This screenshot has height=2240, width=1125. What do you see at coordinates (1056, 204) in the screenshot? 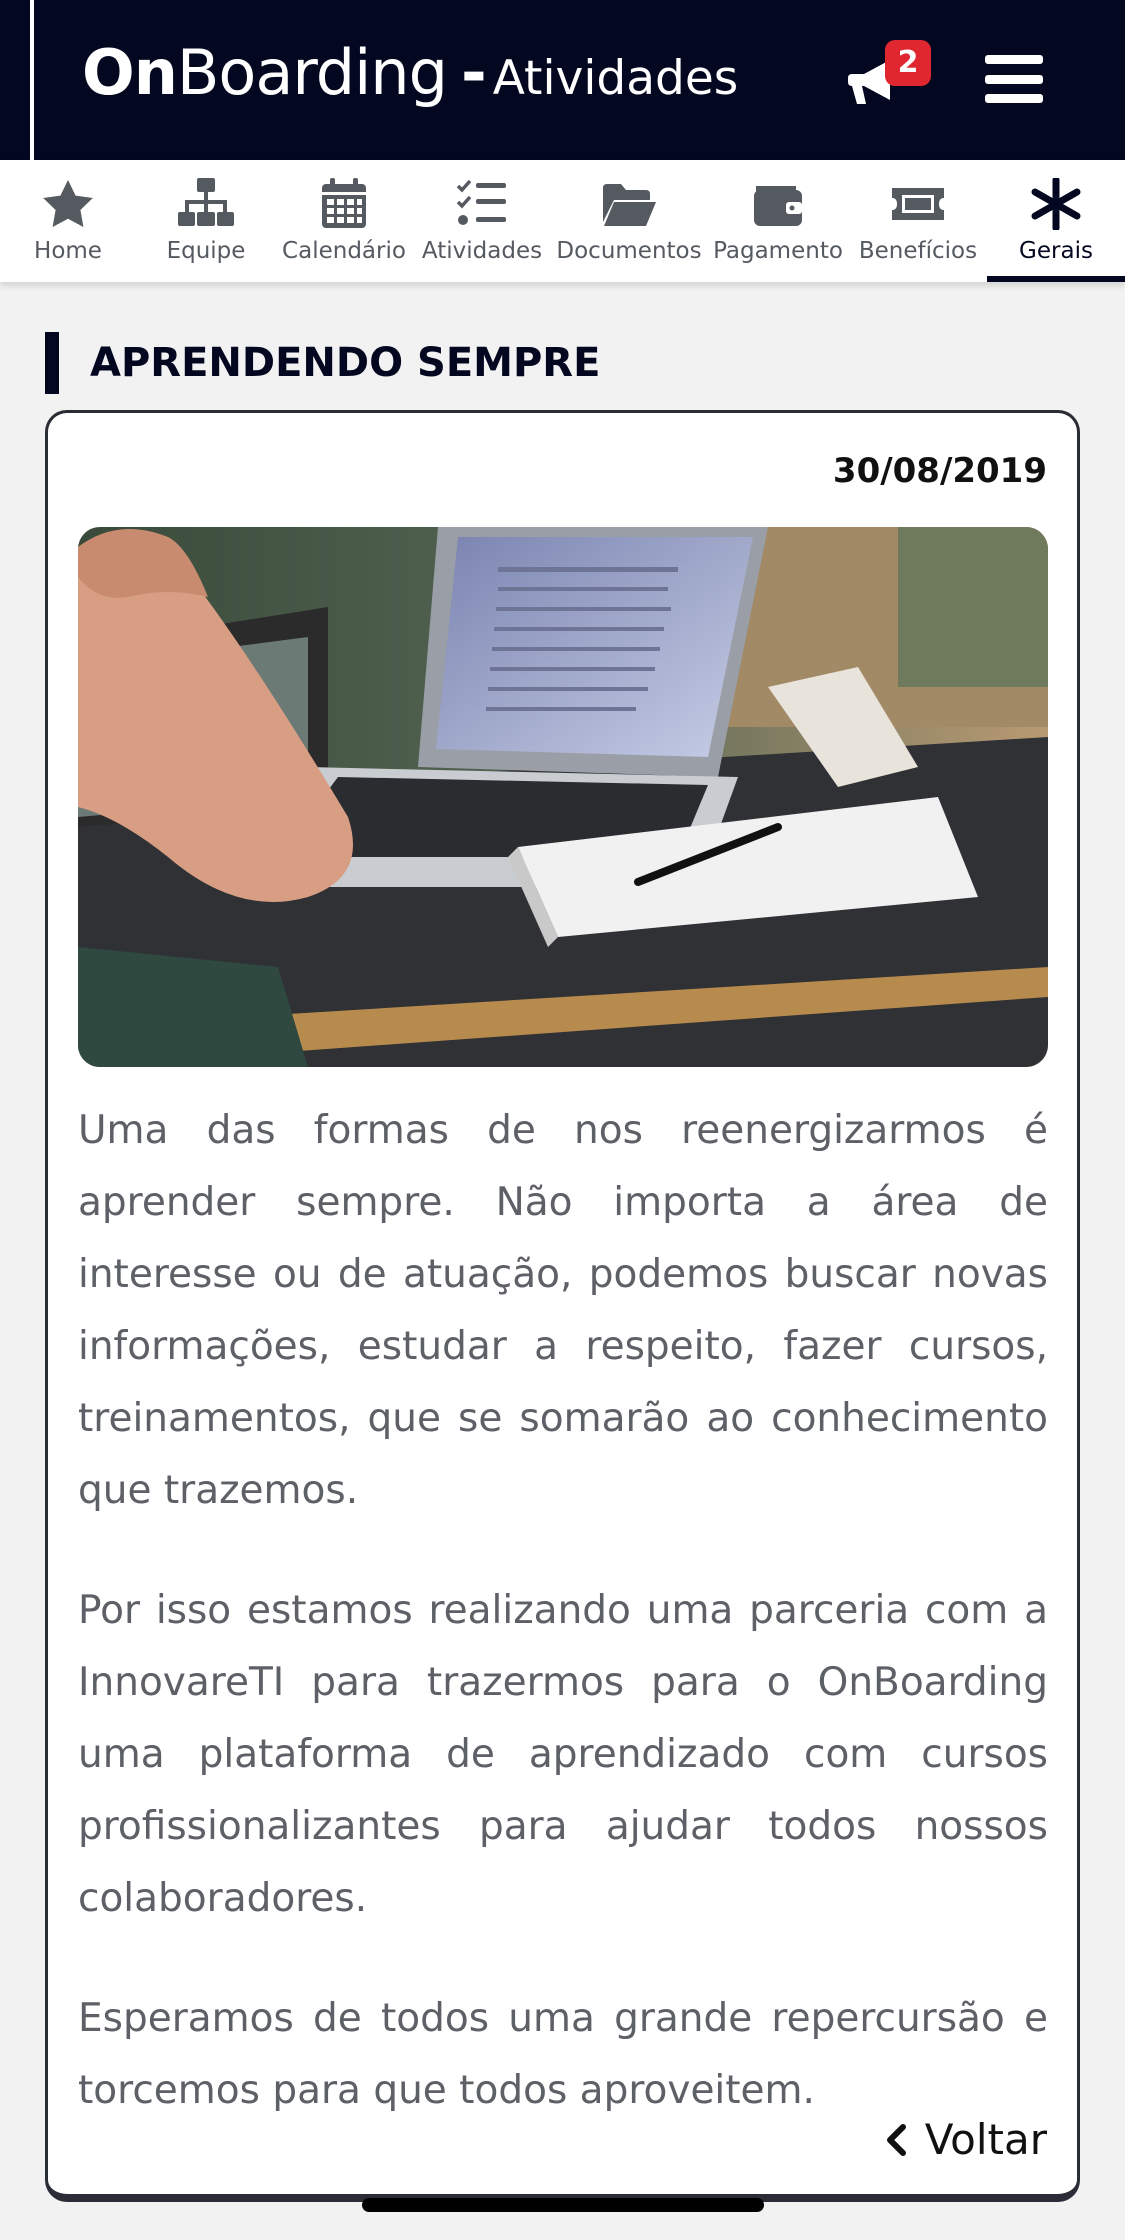
I see `asterisk-icon` at bounding box center [1056, 204].